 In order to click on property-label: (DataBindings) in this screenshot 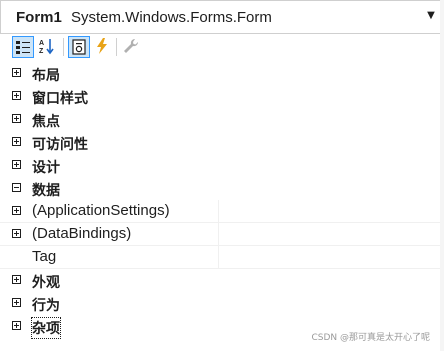, I will do `click(82, 233)`.